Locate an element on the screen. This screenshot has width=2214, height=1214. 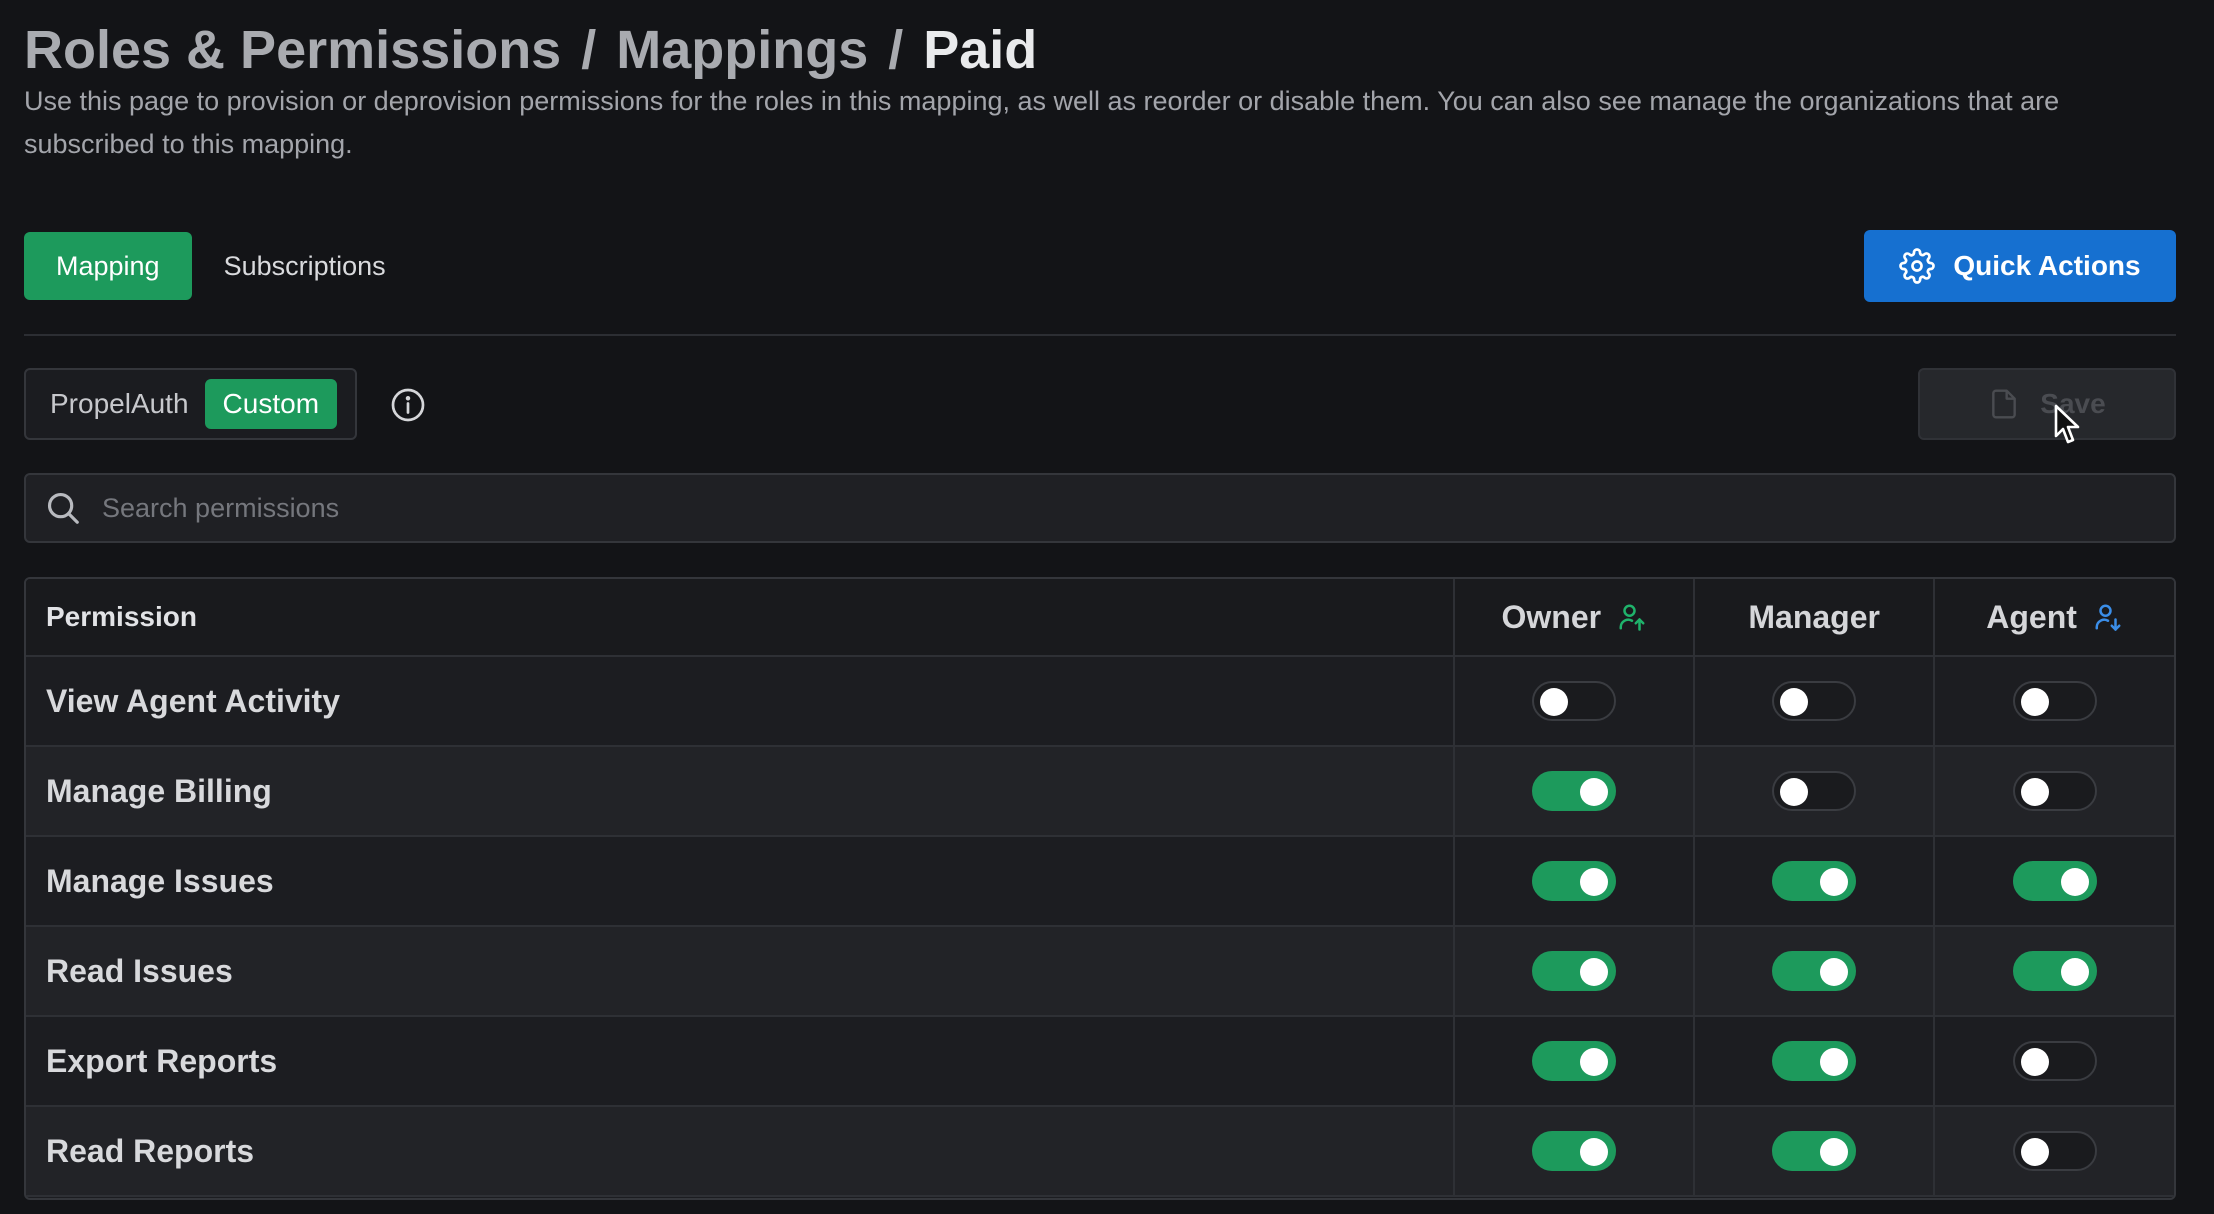
permission-name: Read Reports is located at coordinates (150, 1150).